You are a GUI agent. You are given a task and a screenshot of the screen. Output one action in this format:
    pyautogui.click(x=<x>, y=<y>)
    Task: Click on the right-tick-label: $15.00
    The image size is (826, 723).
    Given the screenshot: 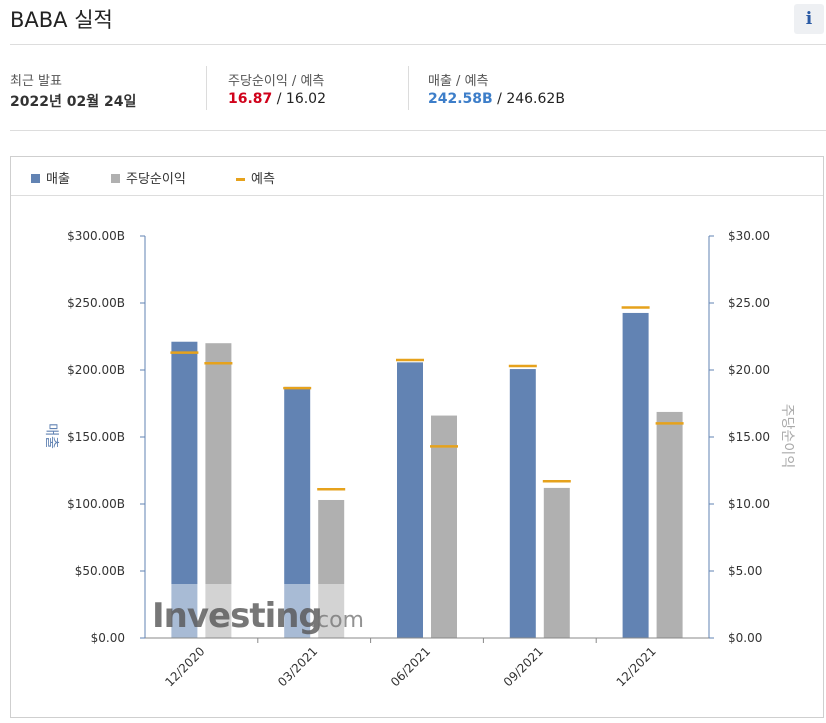 What is the action you would take?
    pyautogui.click(x=749, y=437)
    